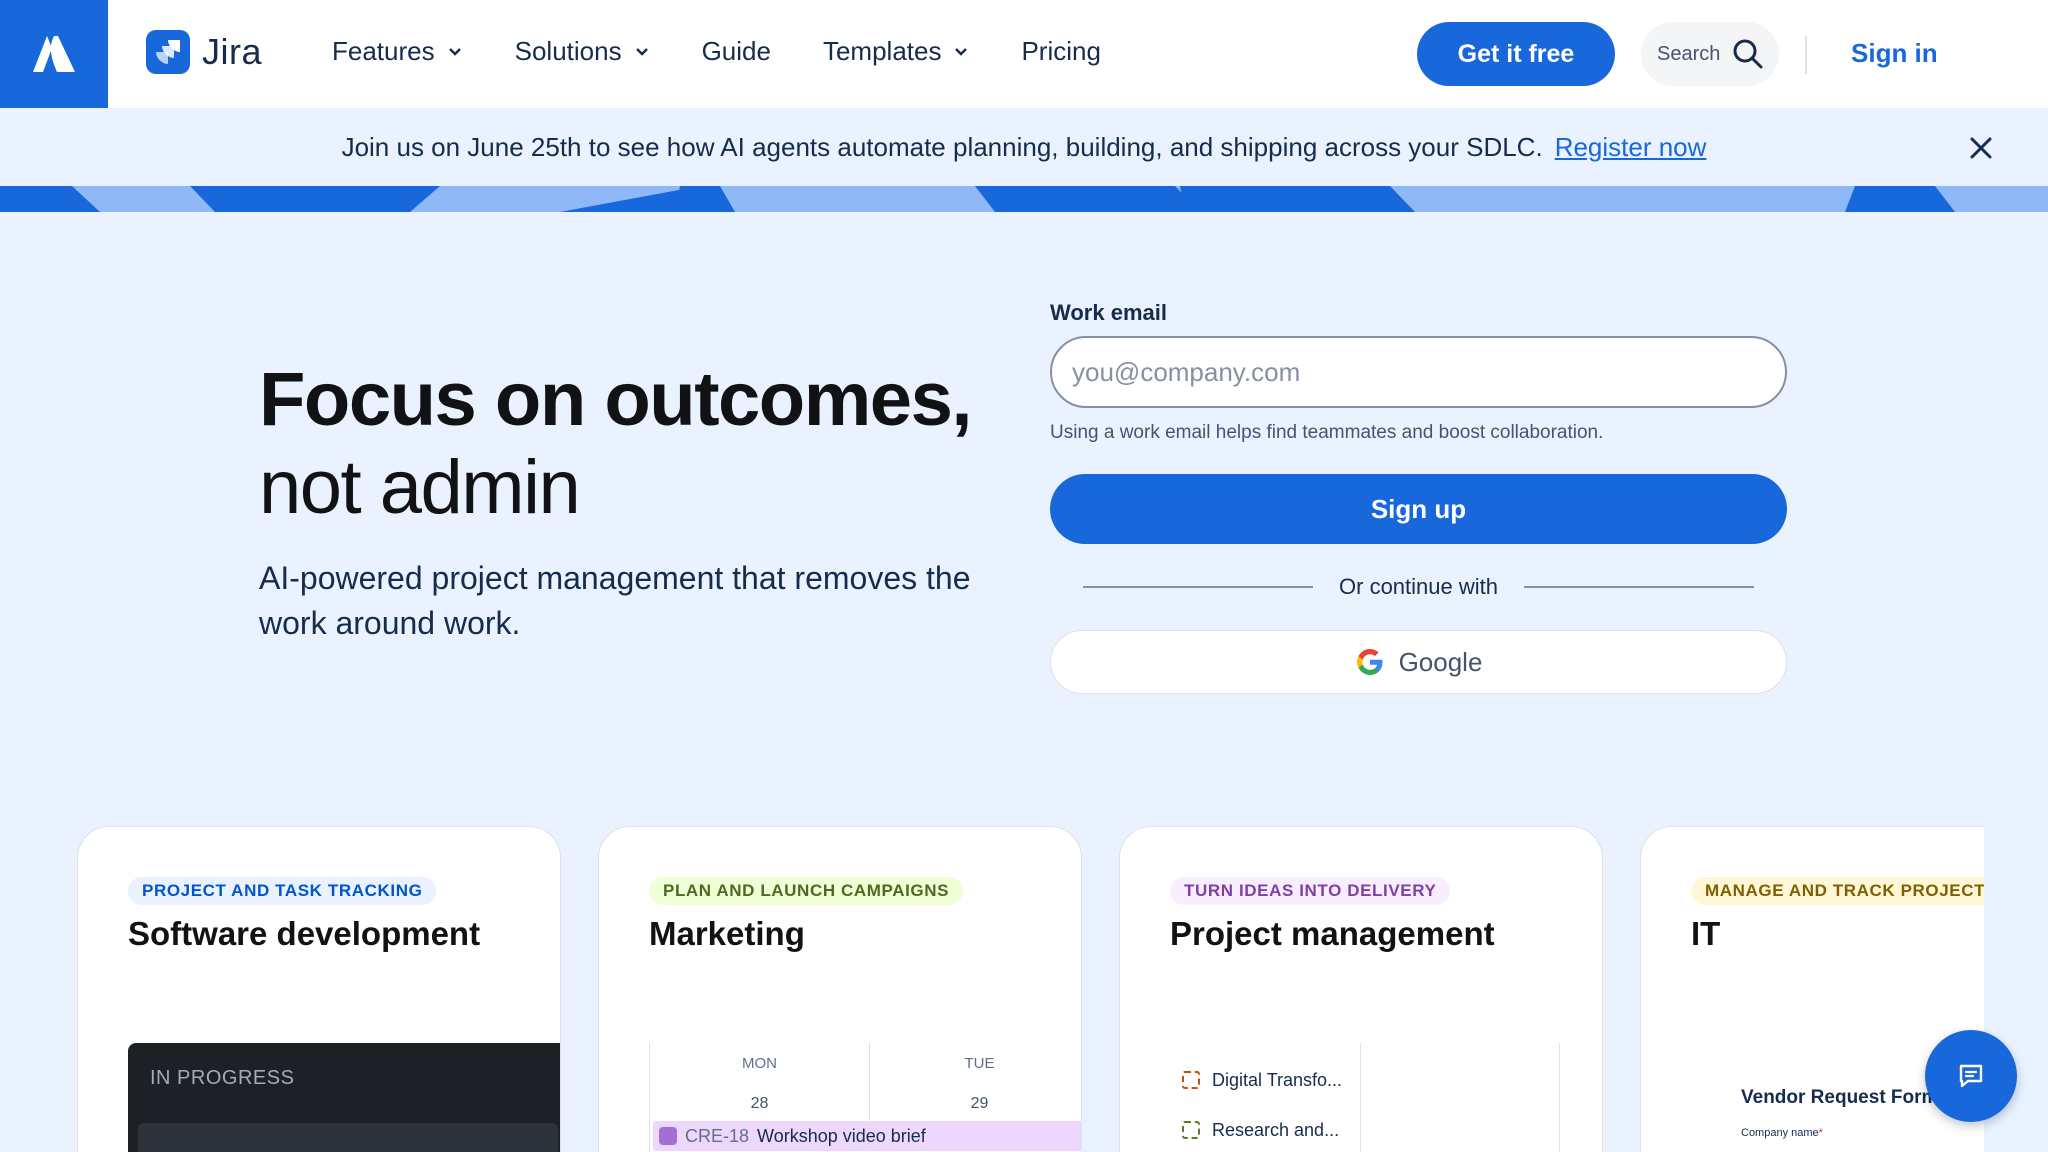 This screenshot has width=2048, height=1152. What do you see at coordinates (1108, 312) in the screenshot?
I see `email-label: Work email` at bounding box center [1108, 312].